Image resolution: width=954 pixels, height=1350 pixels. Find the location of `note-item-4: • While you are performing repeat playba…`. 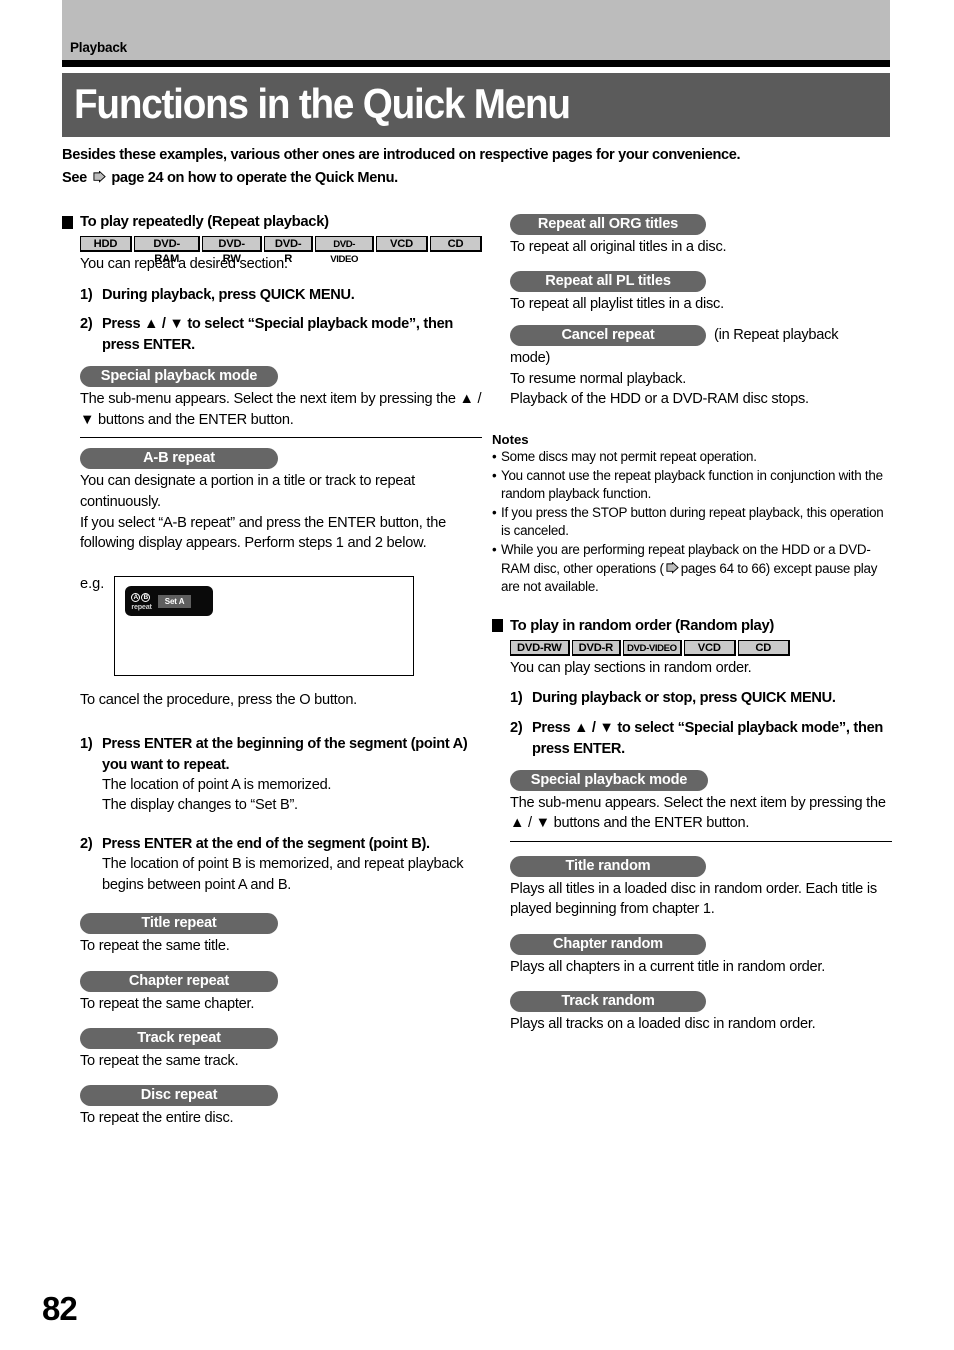

note-item-4: • While you are performing repeat playba… is located at coordinates (692, 568).